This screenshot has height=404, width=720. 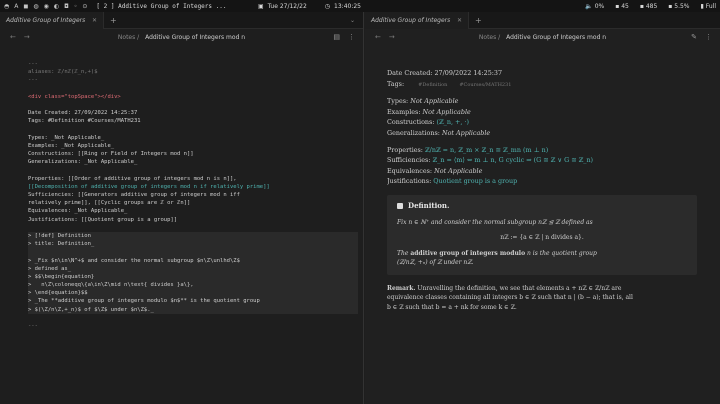 I want to click on workspace-6: ◐, so click(x=56, y=6).